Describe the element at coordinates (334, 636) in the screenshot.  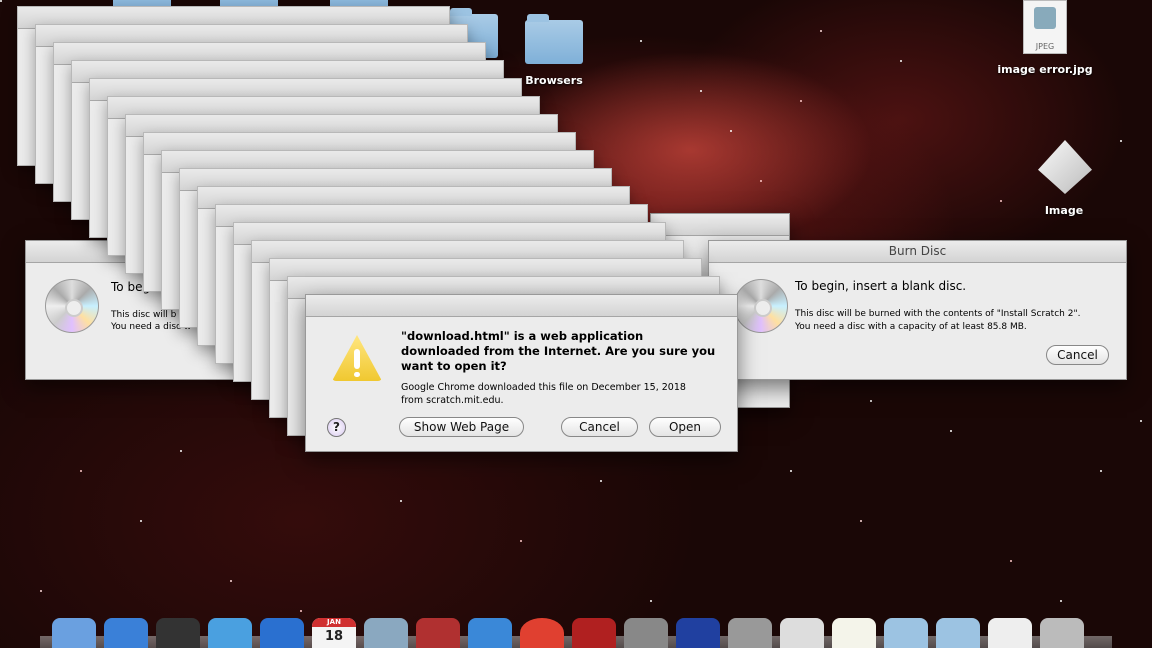
I see `calendar-day: 18` at that location.